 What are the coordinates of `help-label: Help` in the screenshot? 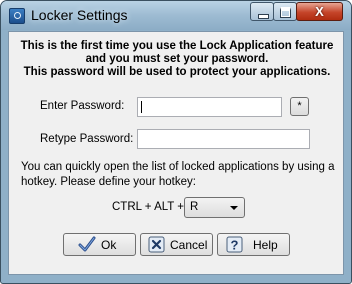 It's located at (265, 245).